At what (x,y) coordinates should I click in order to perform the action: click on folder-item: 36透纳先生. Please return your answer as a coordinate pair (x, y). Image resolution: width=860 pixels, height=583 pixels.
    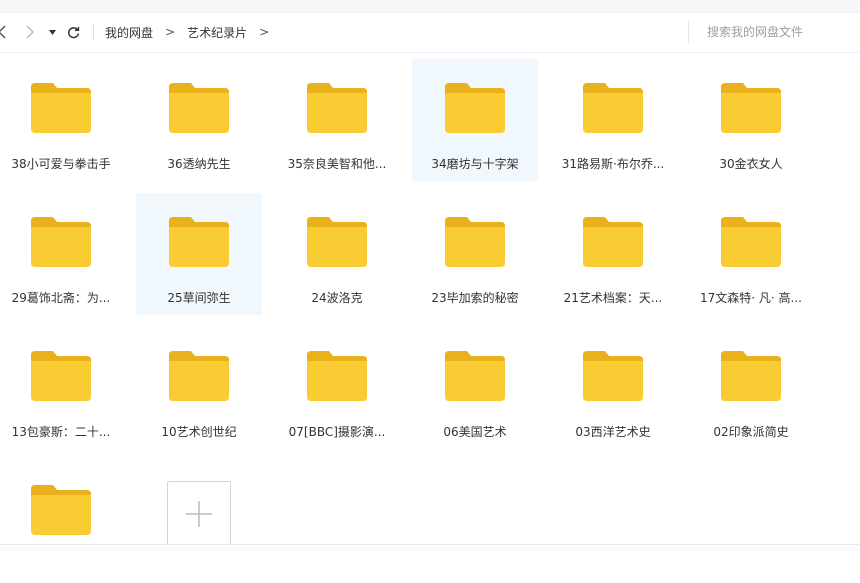
    Looking at the image, I should click on (199, 120).